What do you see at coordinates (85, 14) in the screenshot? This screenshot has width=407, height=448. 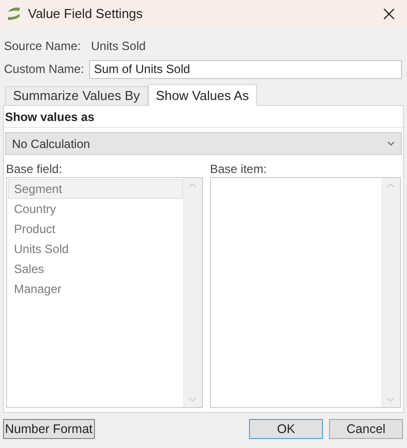 I see `window-title: Value Field Settings` at bounding box center [85, 14].